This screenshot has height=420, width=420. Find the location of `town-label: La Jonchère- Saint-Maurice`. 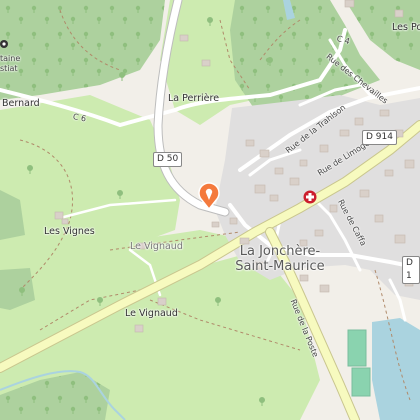

town-label: La Jonchère- Saint-Maurice is located at coordinates (280, 259).